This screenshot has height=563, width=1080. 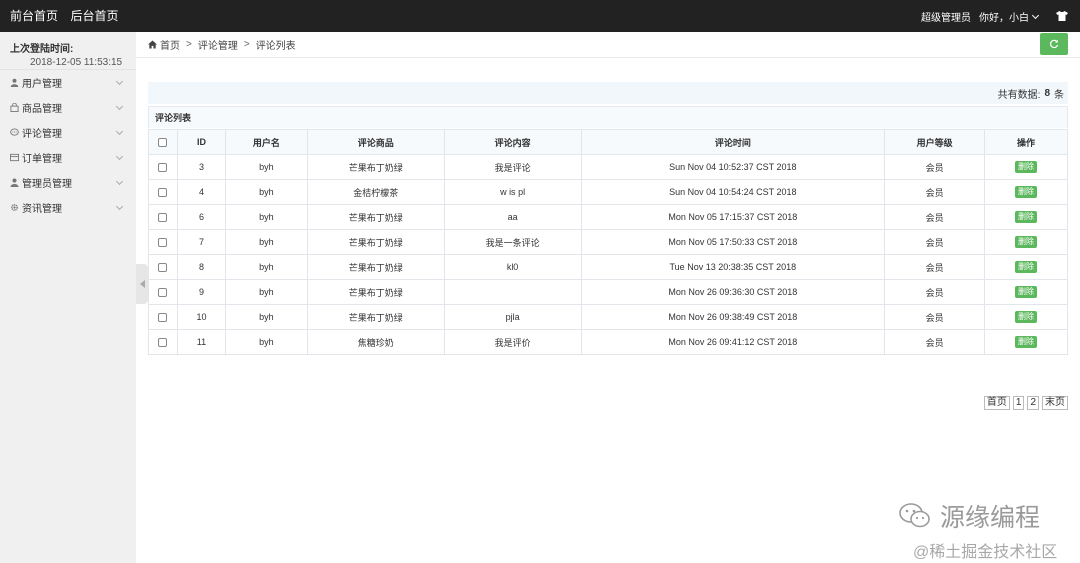 What do you see at coordinates (201, 142) in the screenshot?
I see `header-id: ID` at bounding box center [201, 142].